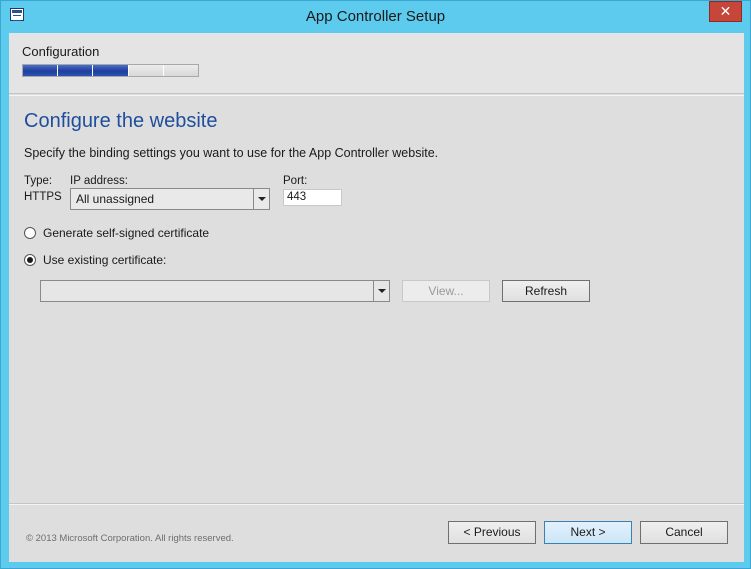  Describe the element at coordinates (115, 199) in the screenshot. I see `ip-address-value: All unassigned` at that location.